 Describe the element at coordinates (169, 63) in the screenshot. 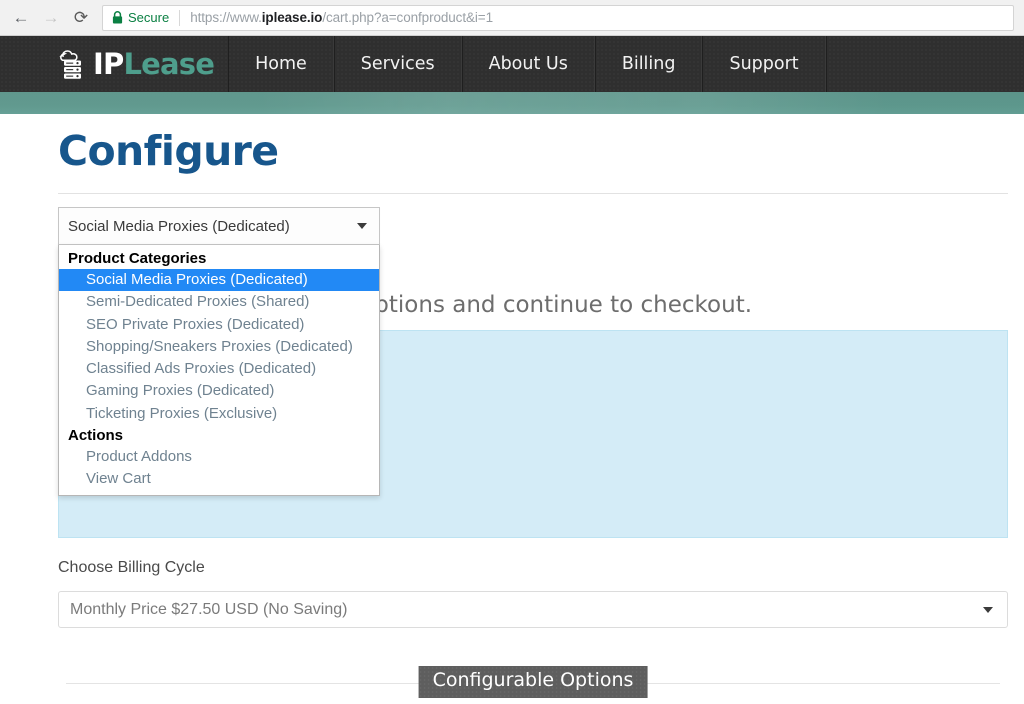

I see `brand-name-secondary: Lease` at that location.